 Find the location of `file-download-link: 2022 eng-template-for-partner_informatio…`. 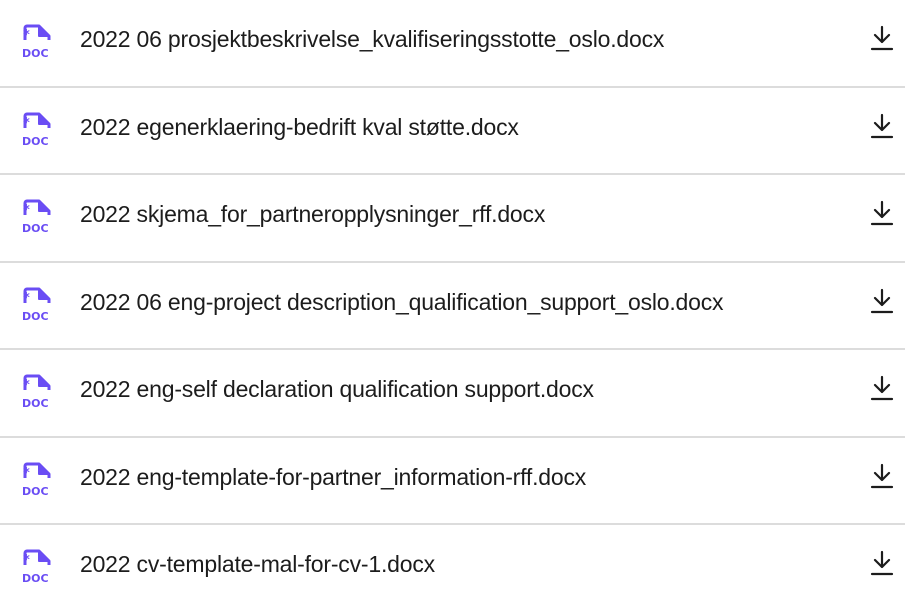

file-download-link: 2022 eng-template-for-partner_informatio… is located at coordinates (333, 477).